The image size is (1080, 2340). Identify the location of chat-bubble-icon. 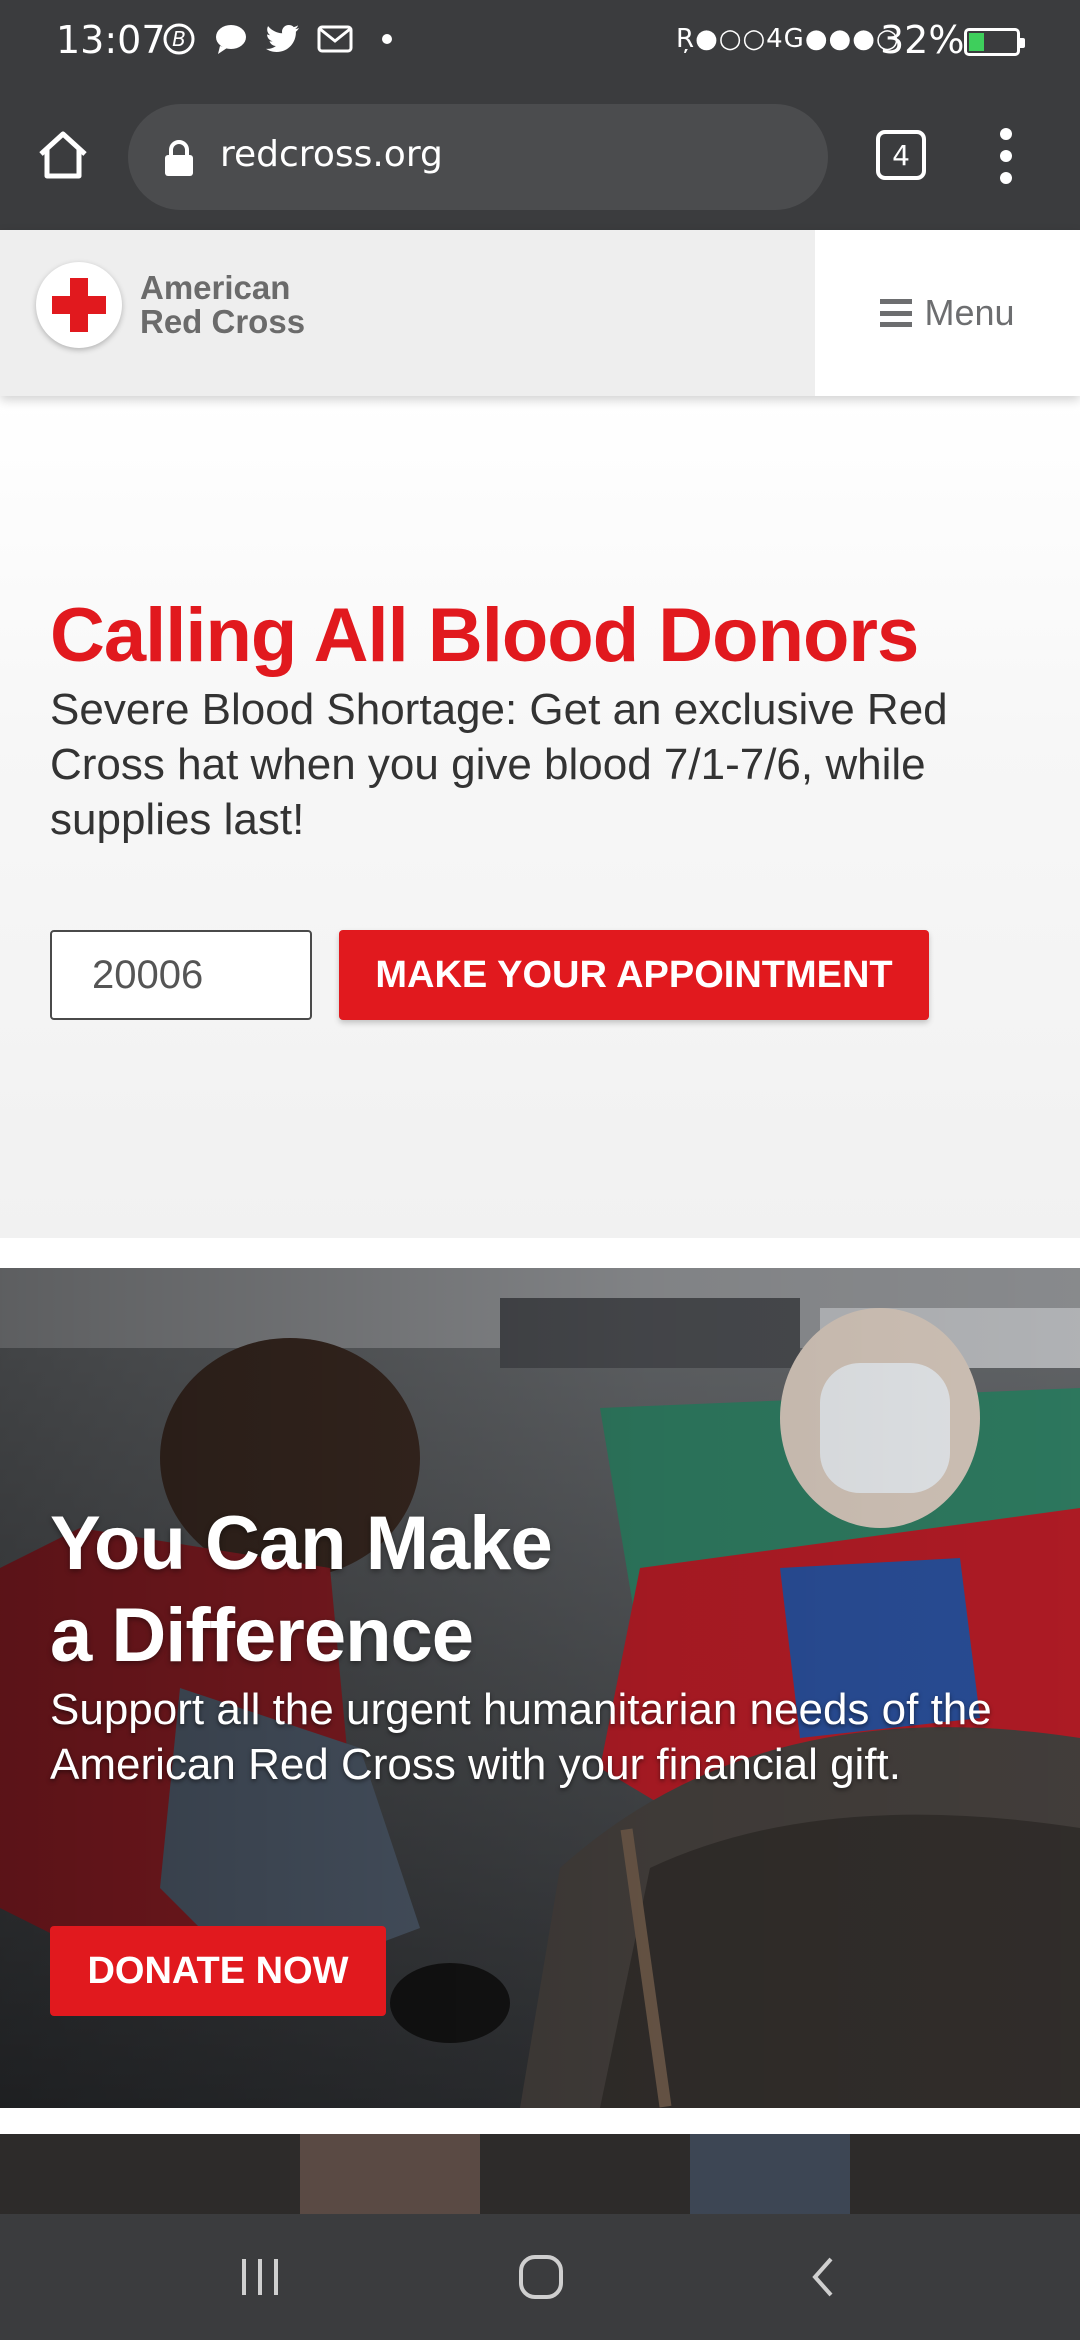
(231, 39).